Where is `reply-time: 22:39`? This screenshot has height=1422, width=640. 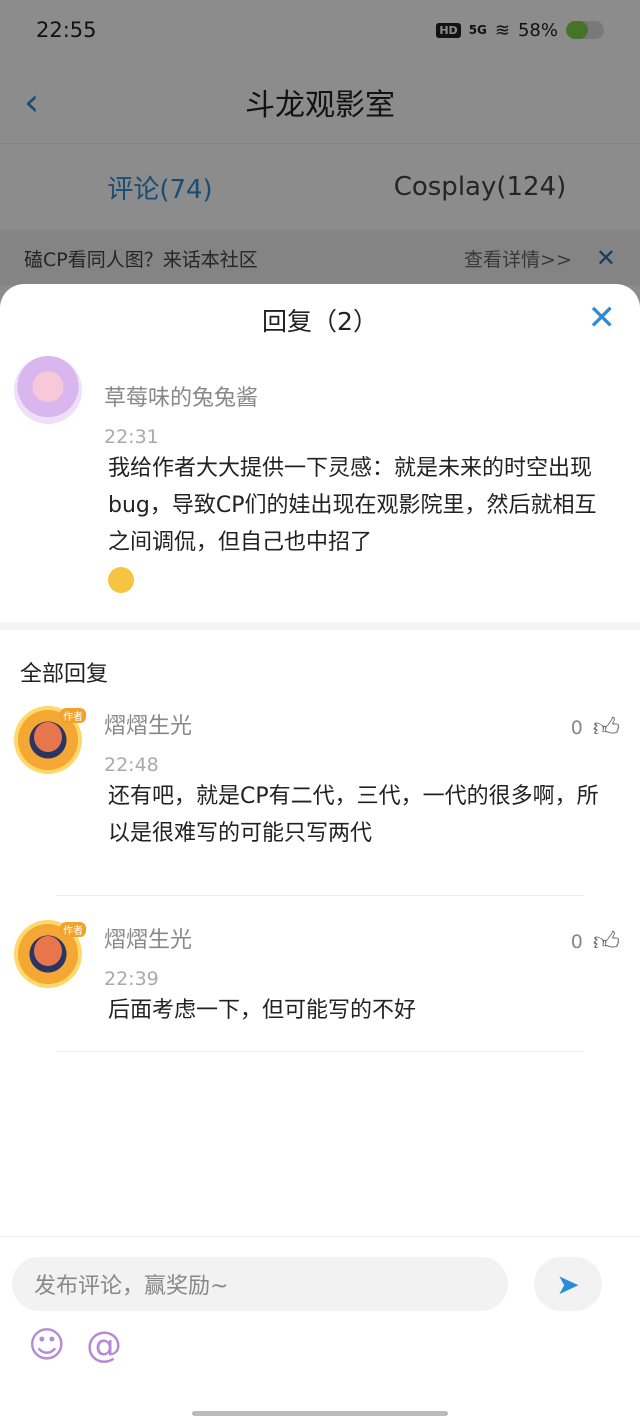 reply-time: 22:39 is located at coordinates (131, 979).